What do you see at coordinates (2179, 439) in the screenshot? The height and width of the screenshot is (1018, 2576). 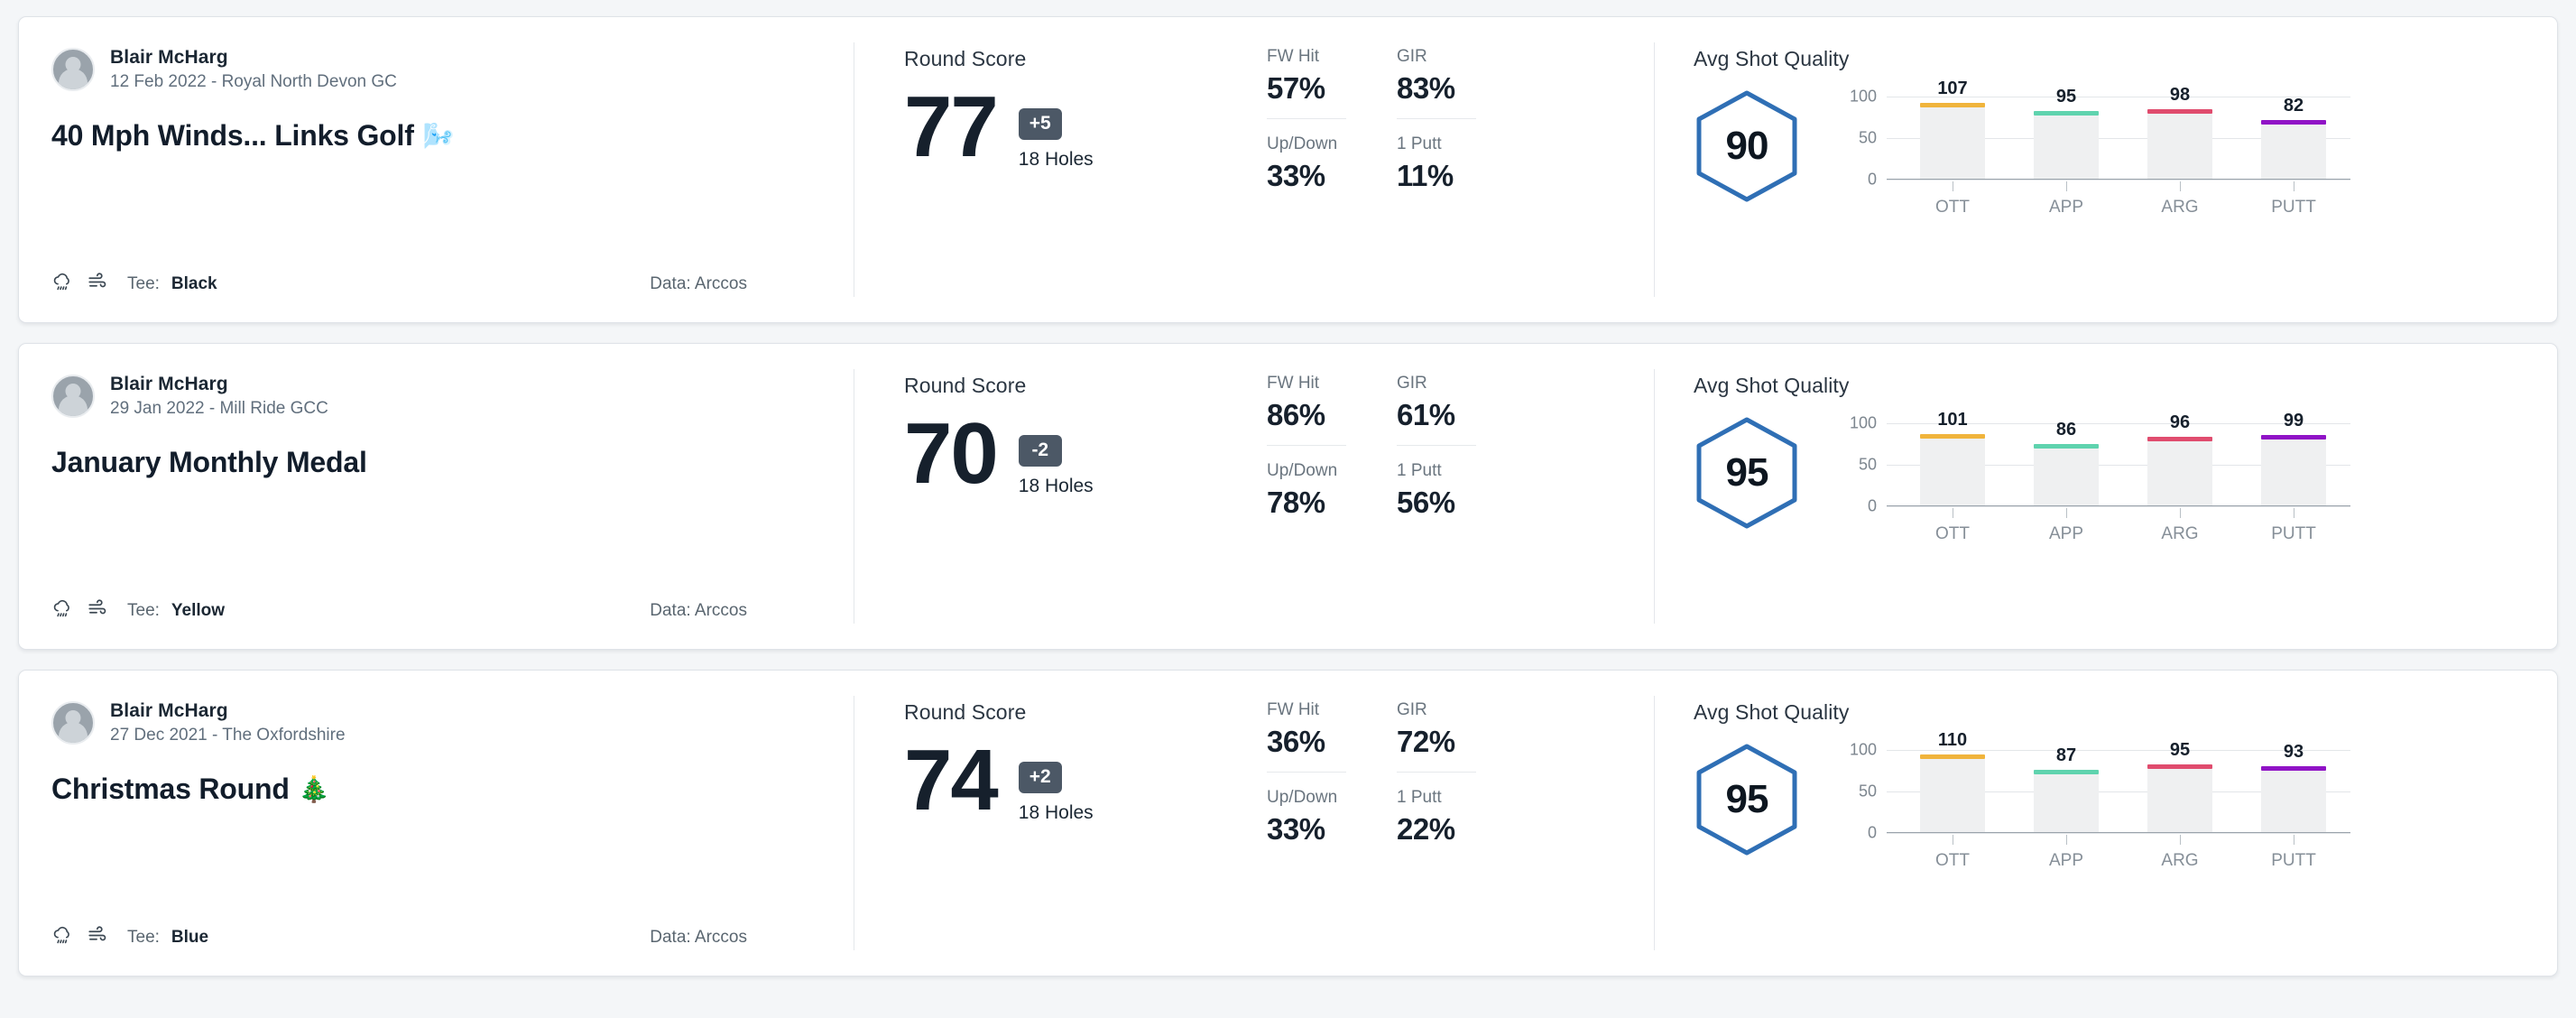 I see `bar-cap-arg` at bounding box center [2179, 439].